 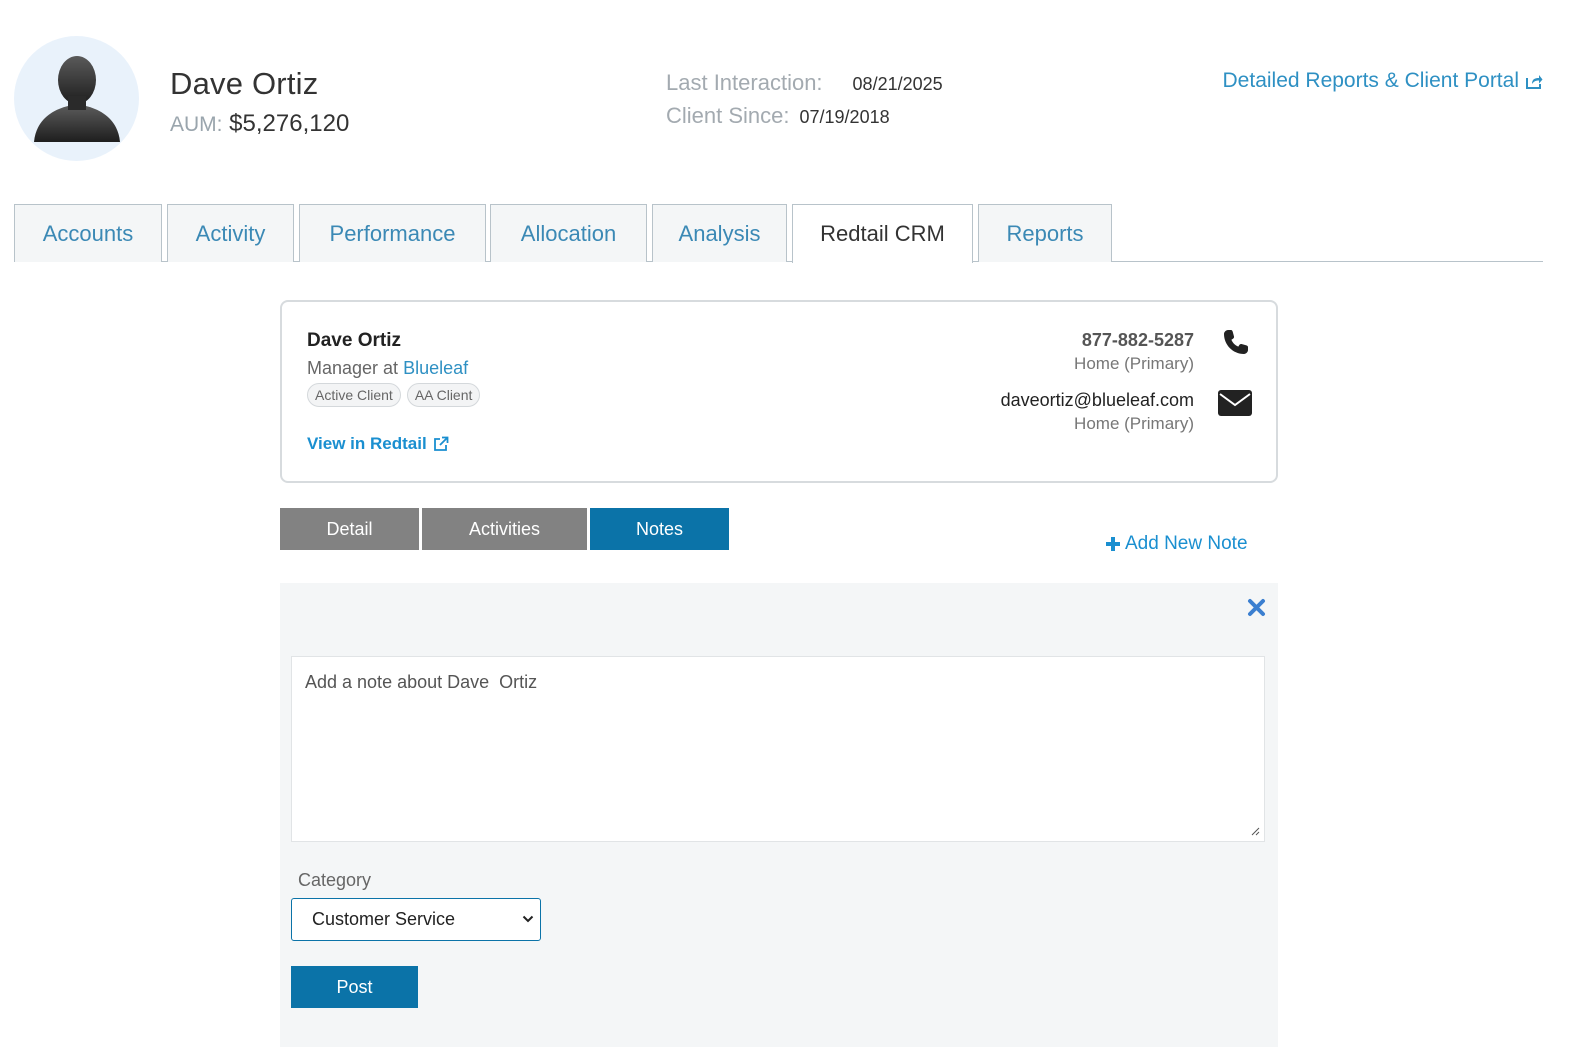 I want to click on tab-analysis: Analysis, so click(x=719, y=233).